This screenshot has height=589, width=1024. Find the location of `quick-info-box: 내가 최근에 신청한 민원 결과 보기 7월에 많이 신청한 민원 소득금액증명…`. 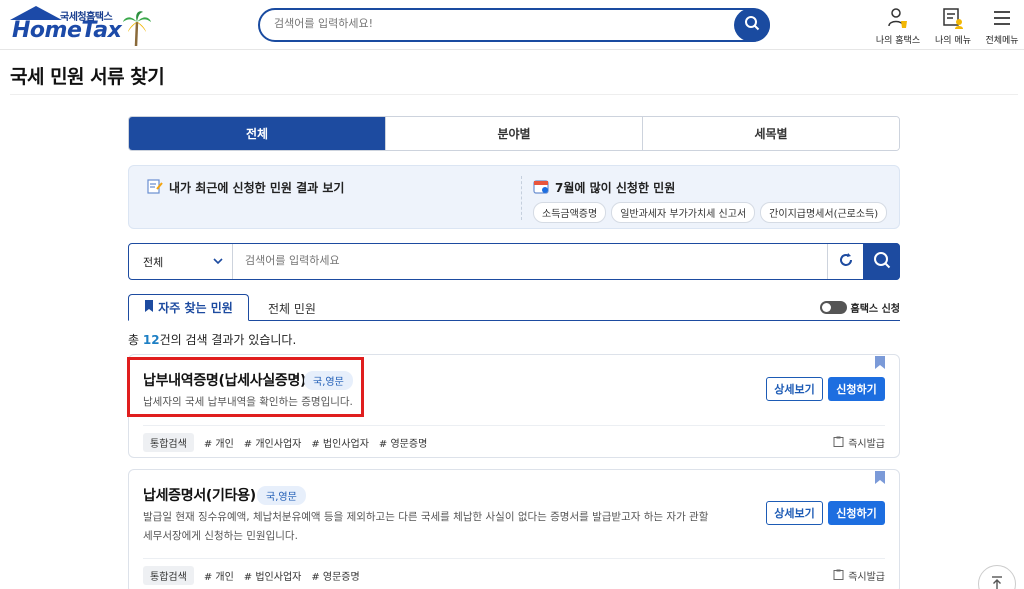

quick-info-box: 내가 최근에 신청한 민원 결과 보기 7월에 많이 신청한 민원 소득금액증명… is located at coordinates (514, 197).